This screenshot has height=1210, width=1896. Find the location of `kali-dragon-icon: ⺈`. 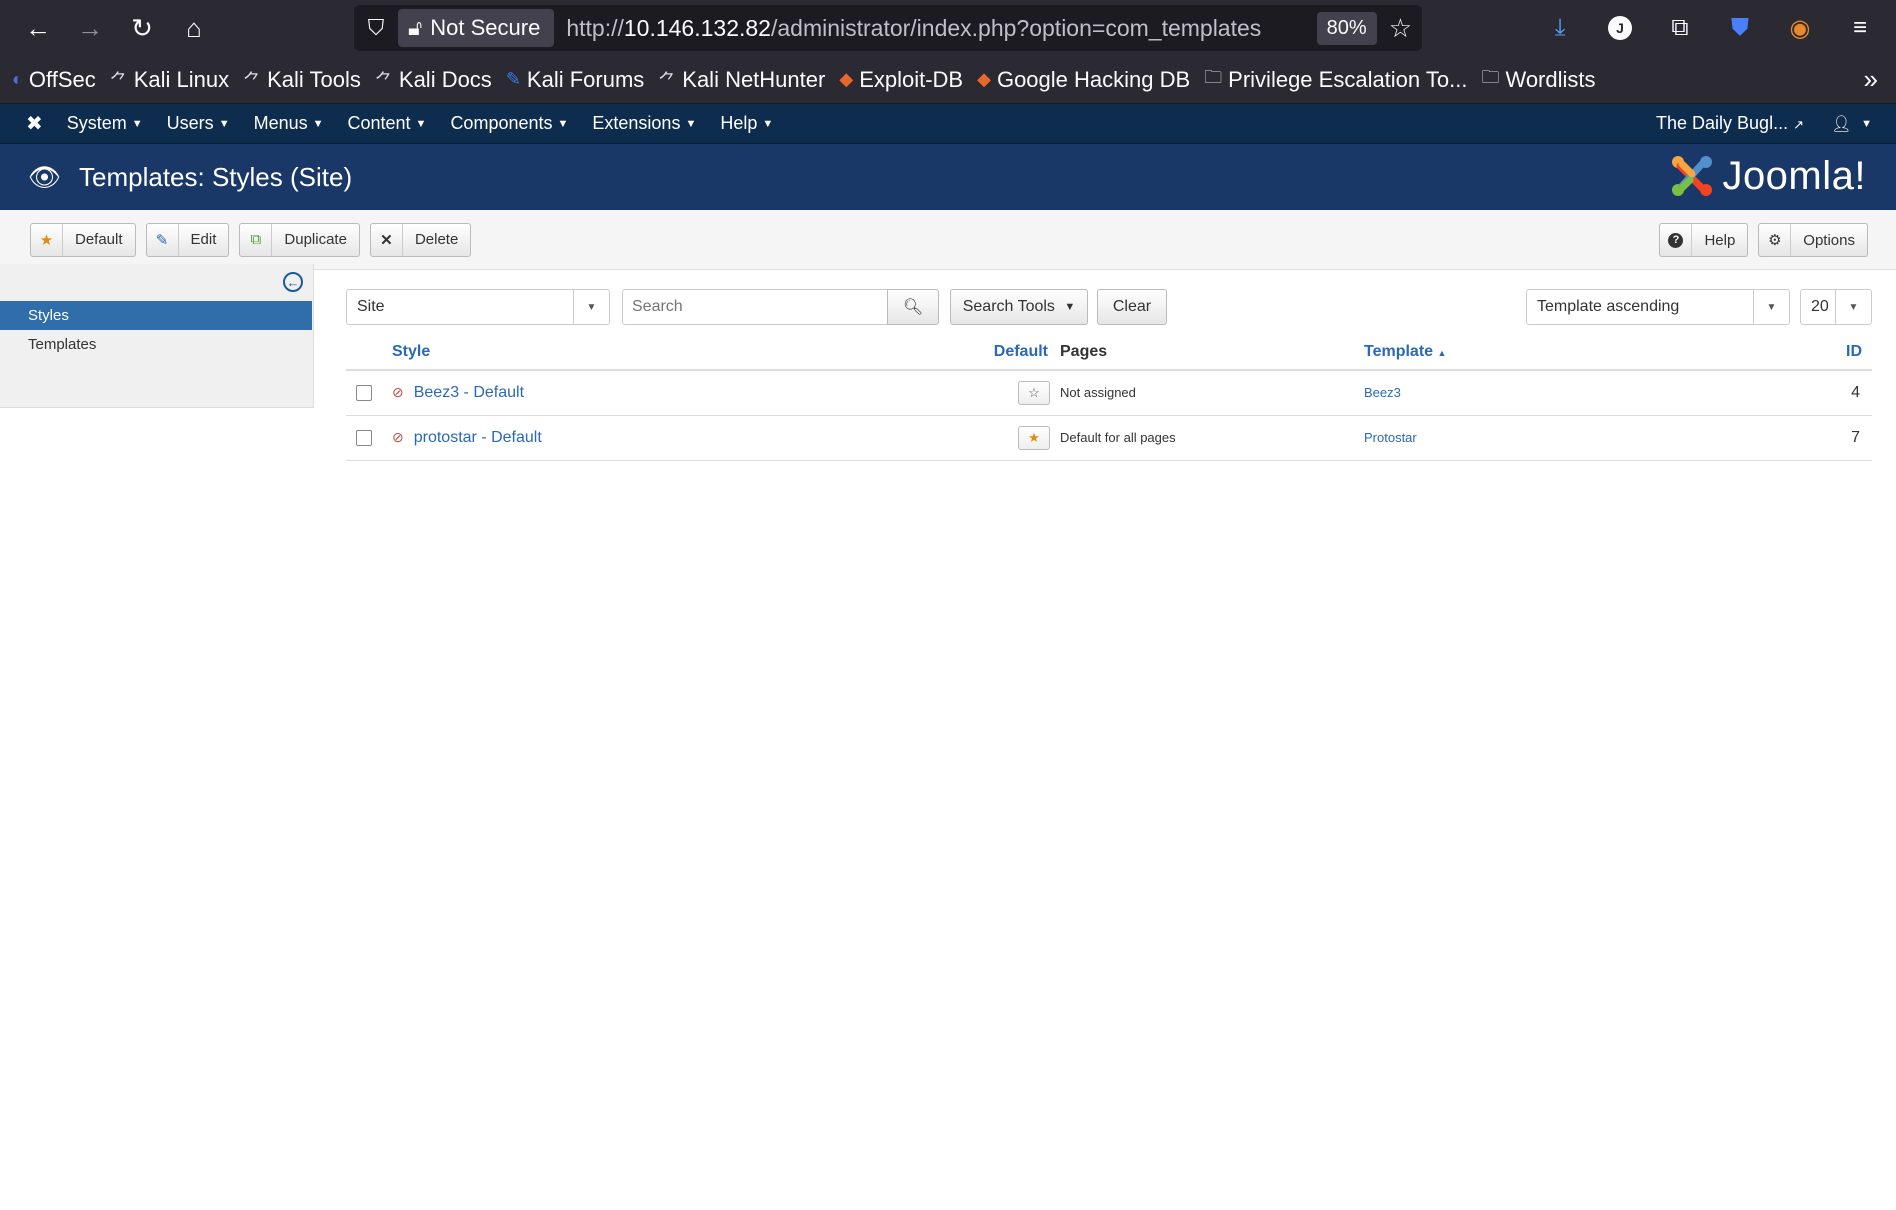

kali-dragon-icon: ⺈ is located at coordinates (383, 80).